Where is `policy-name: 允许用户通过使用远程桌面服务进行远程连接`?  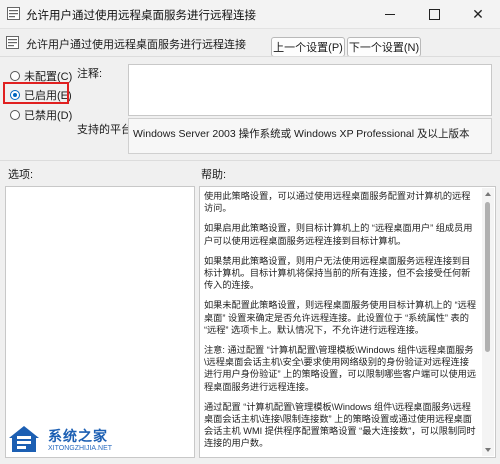 policy-name: 允许用户通过使用远程桌面服务进行远程连接 is located at coordinates (136, 45).